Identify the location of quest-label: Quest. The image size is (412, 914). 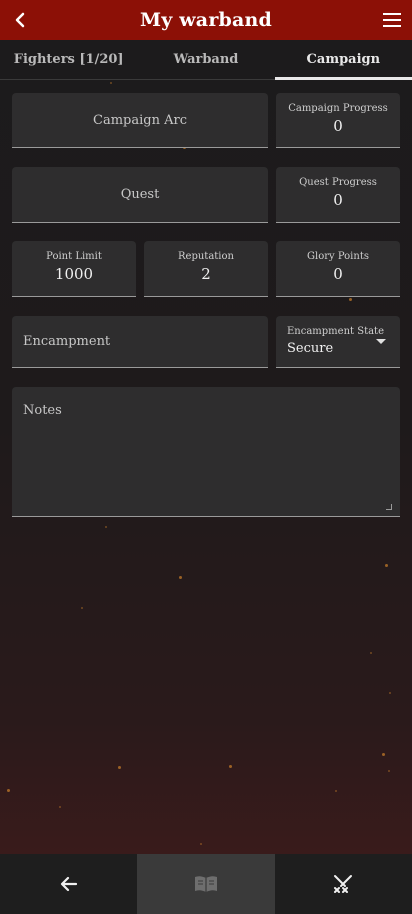
(140, 194).